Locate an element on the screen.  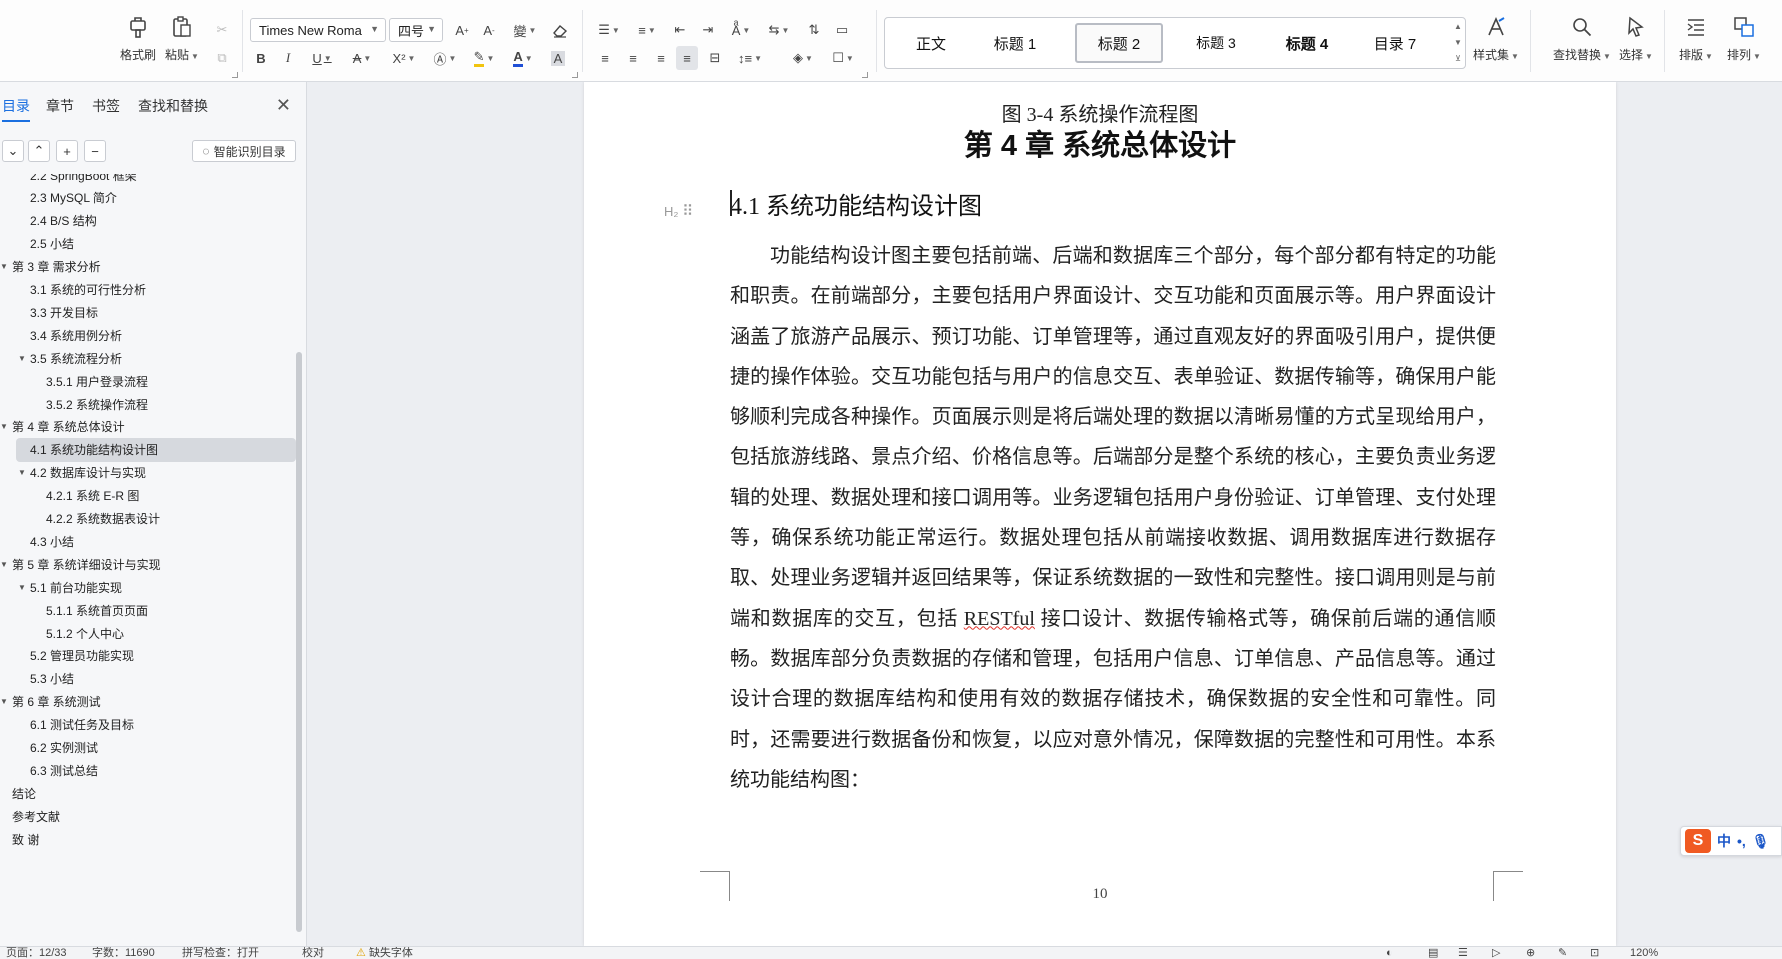
font-shrink-icon: A- is located at coordinates (489, 30).